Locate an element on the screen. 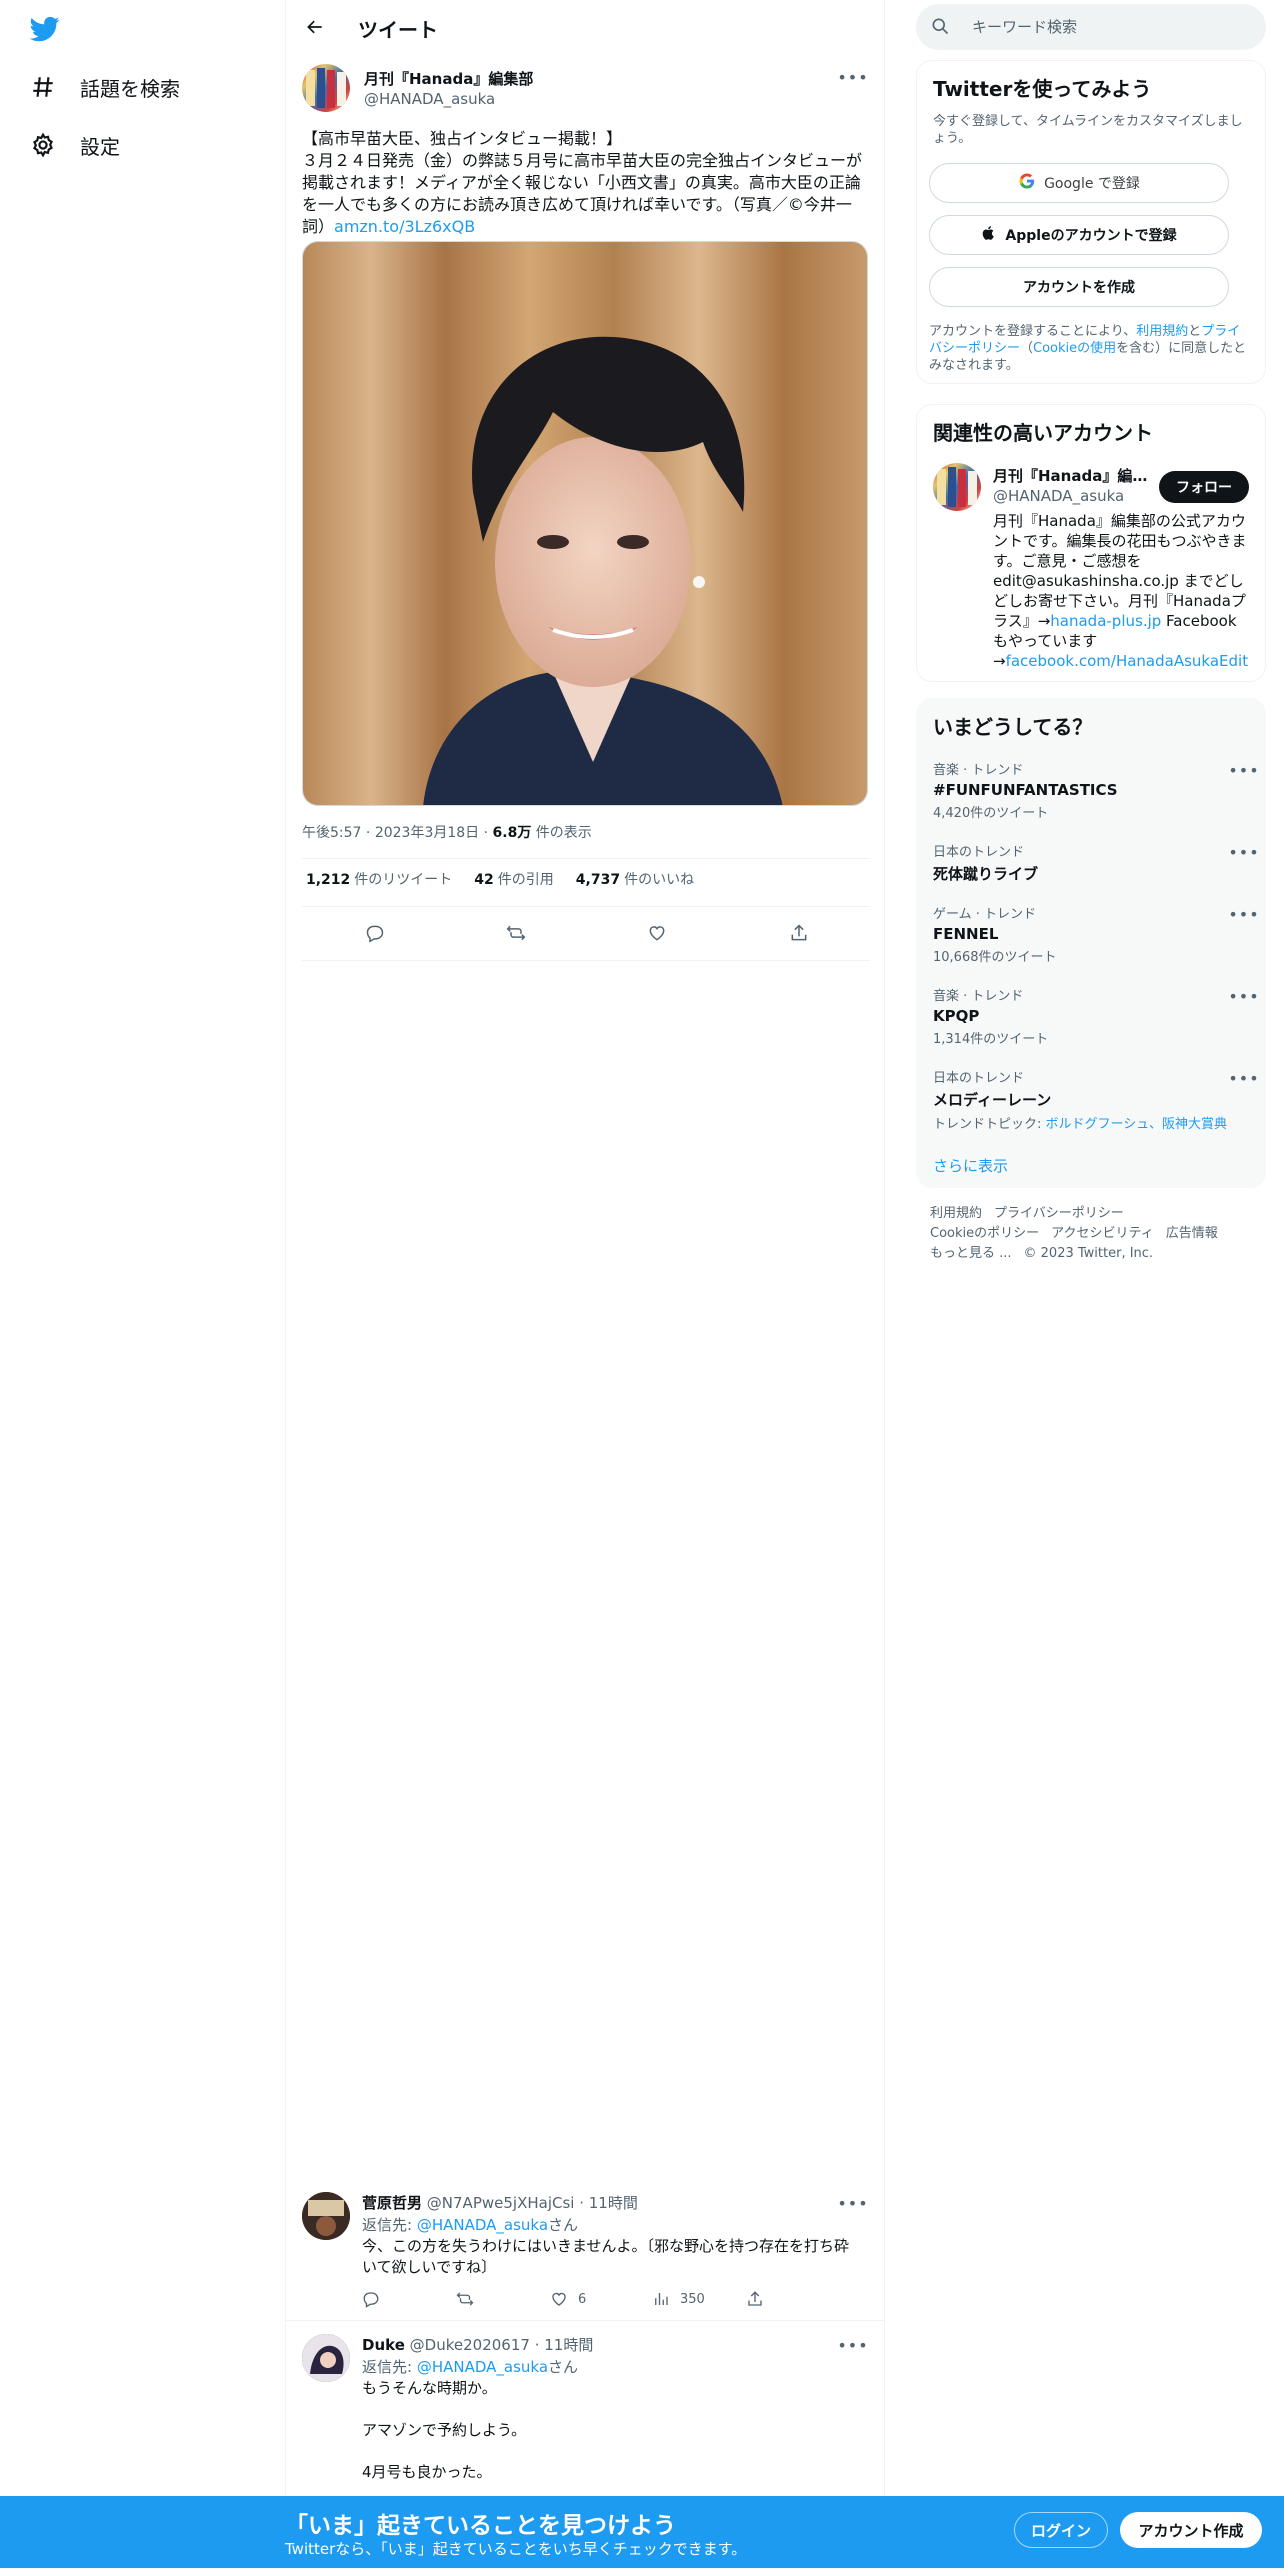  tweet-stats: 1,212 件のリツイート 42 件の引用 4,737 件のいいね is located at coordinates (500, 879).